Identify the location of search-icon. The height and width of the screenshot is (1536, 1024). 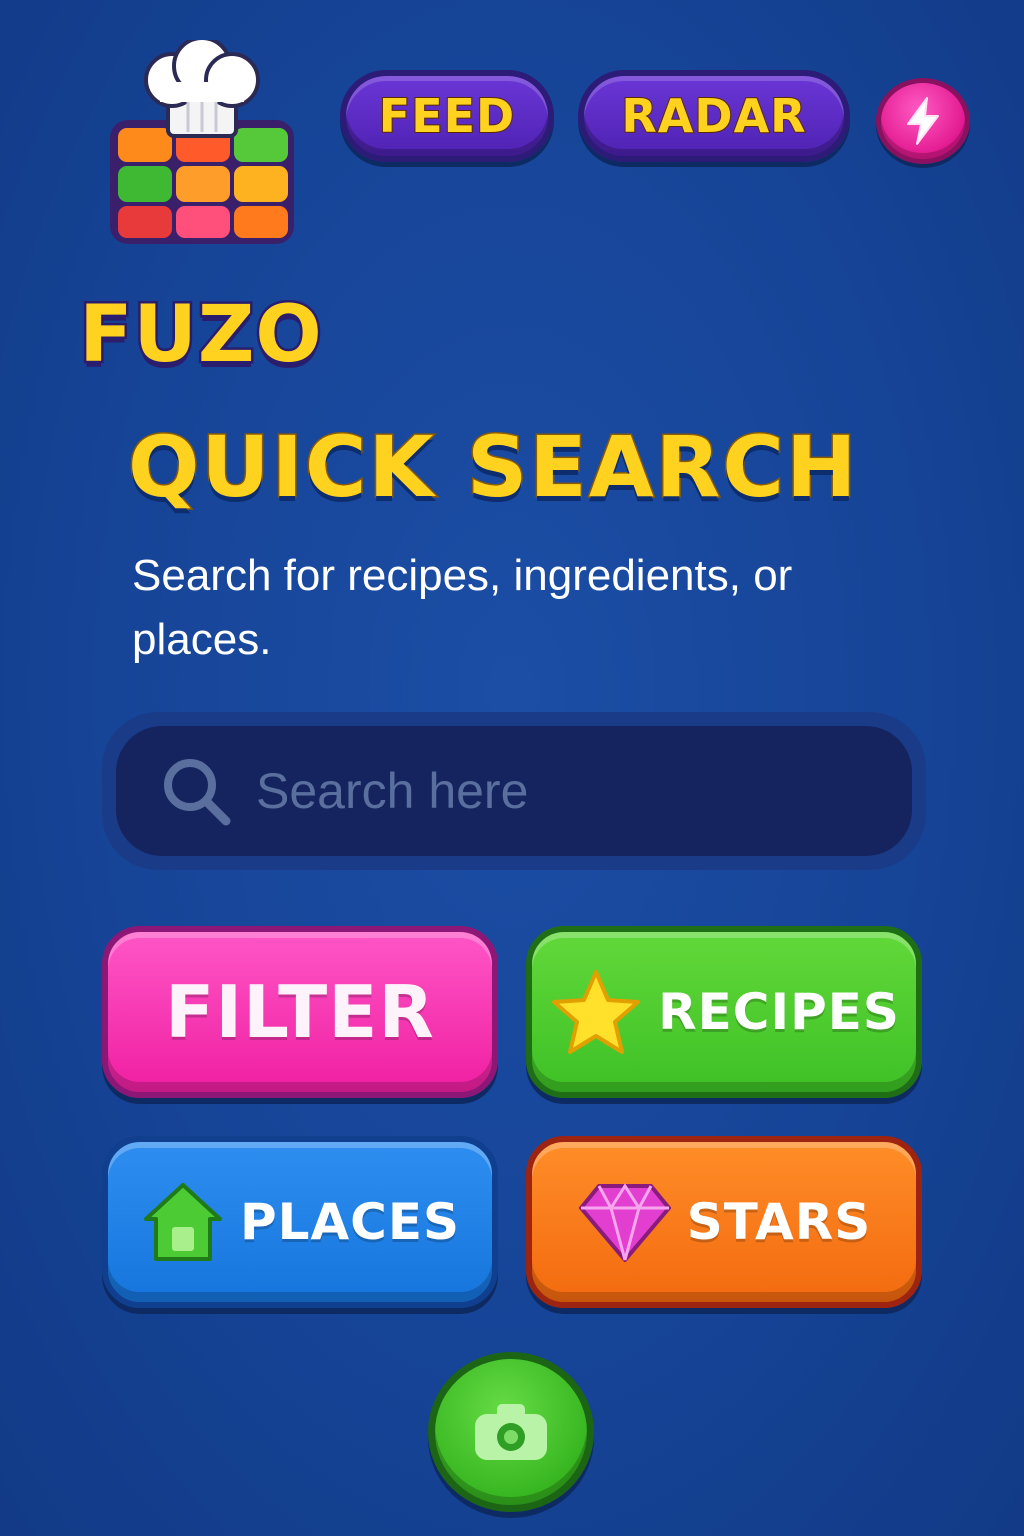
(197, 792).